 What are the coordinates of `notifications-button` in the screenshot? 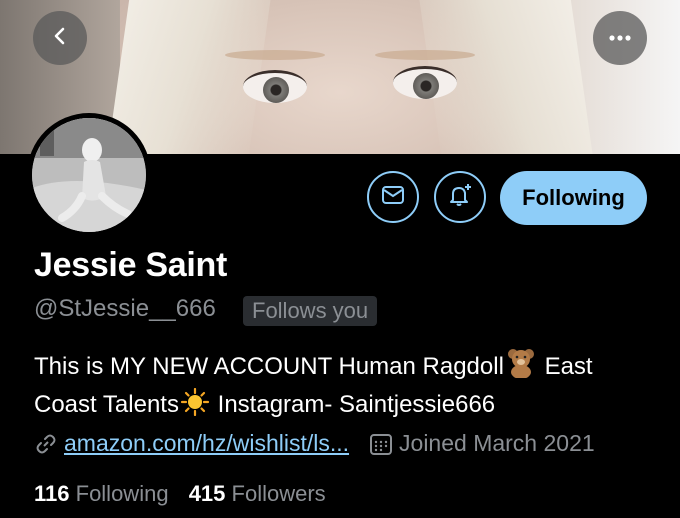 It's located at (460, 197).